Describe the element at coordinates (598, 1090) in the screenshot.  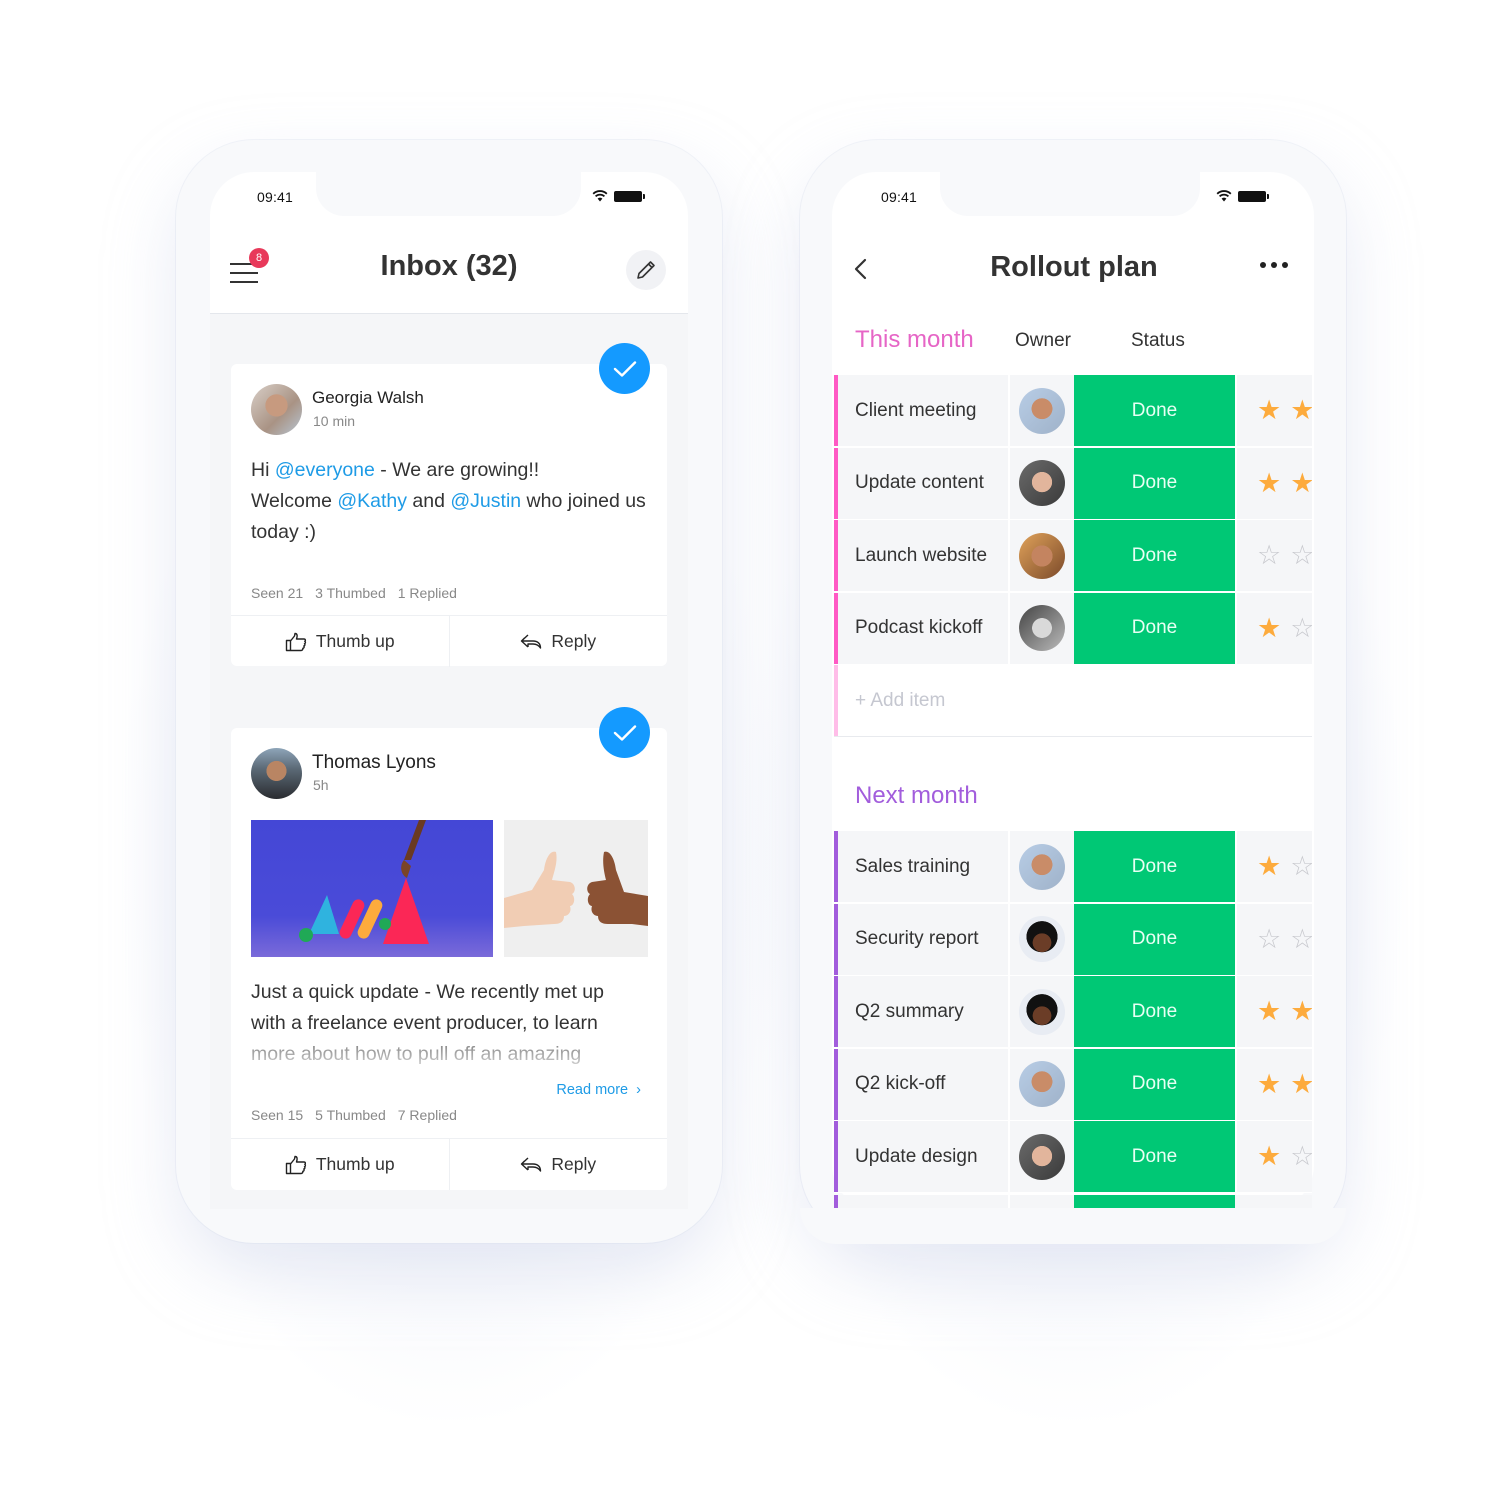
I see `read-more-link: Read more ›` at that location.